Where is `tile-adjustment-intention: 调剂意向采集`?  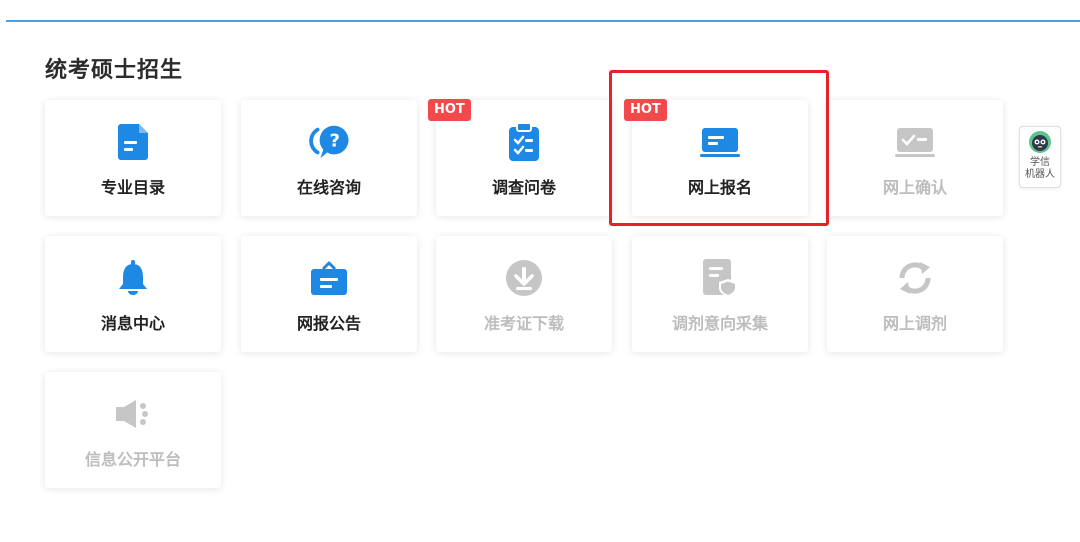 tile-adjustment-intention: 调剂意向采集 is located at coordinates (720, 294).